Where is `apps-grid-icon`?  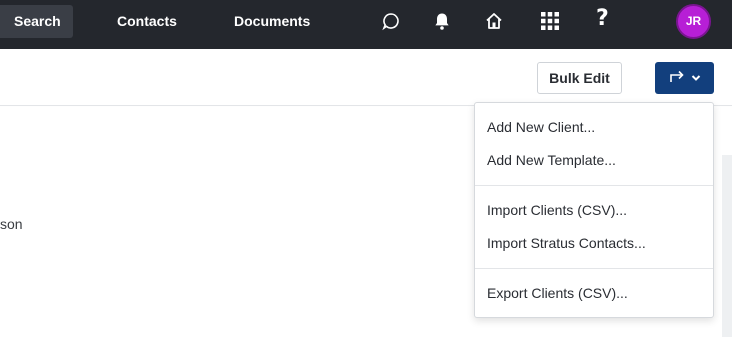
apps-grid-icon is located at coordinates (550, 21).